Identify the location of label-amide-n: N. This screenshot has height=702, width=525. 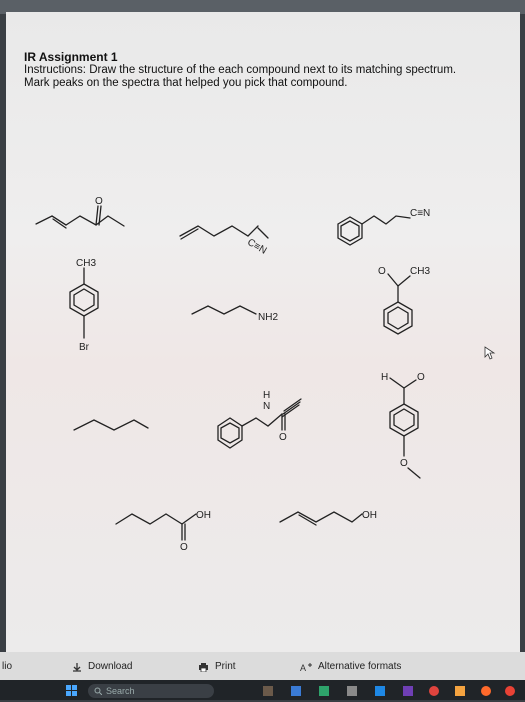
(266, 406).